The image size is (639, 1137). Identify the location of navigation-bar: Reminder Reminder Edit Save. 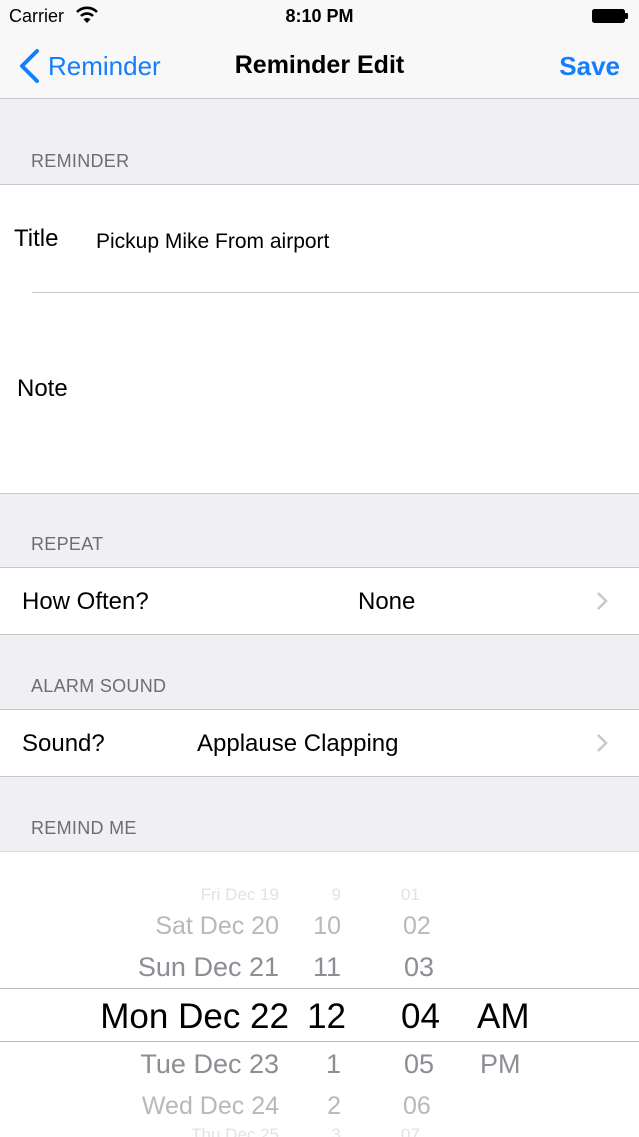
(319, 66).